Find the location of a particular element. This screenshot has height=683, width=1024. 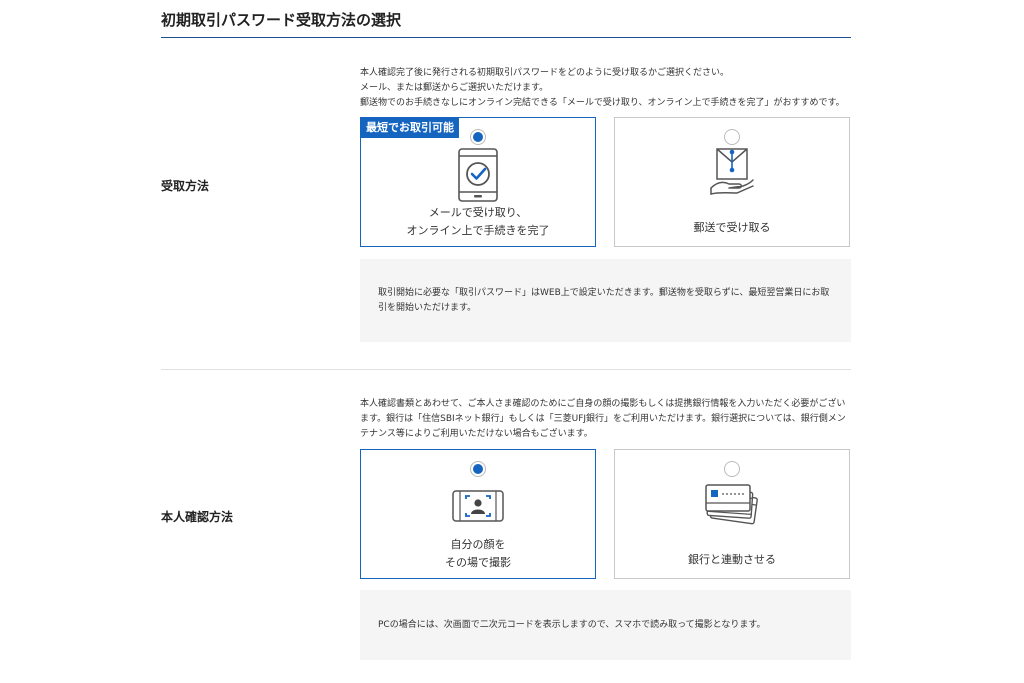

receive-desc-line-2: メール、または郵送からご選択いただけます。 is located at coordinates (454, 88).